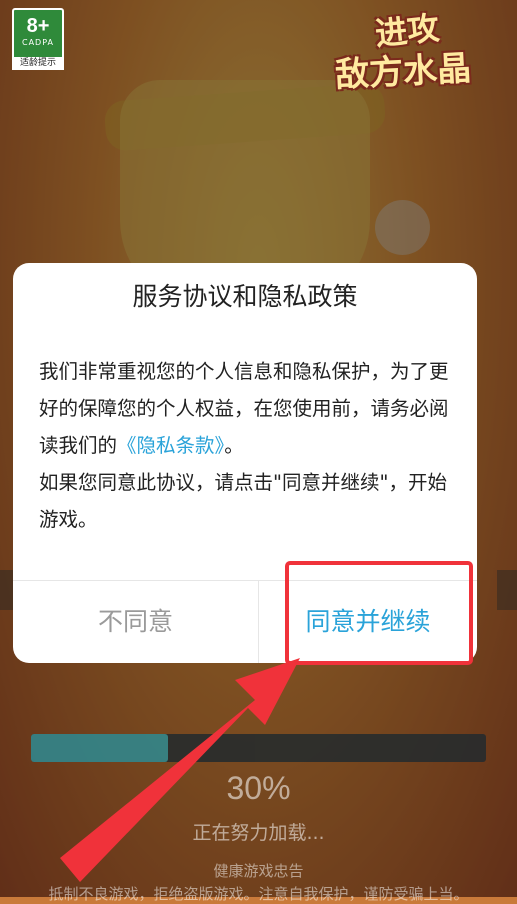 This screenshot has width=517, height=904. Describe the element at coordinates (37, 42) in the screenshot. I see `rating-org: CADPA` at that location.